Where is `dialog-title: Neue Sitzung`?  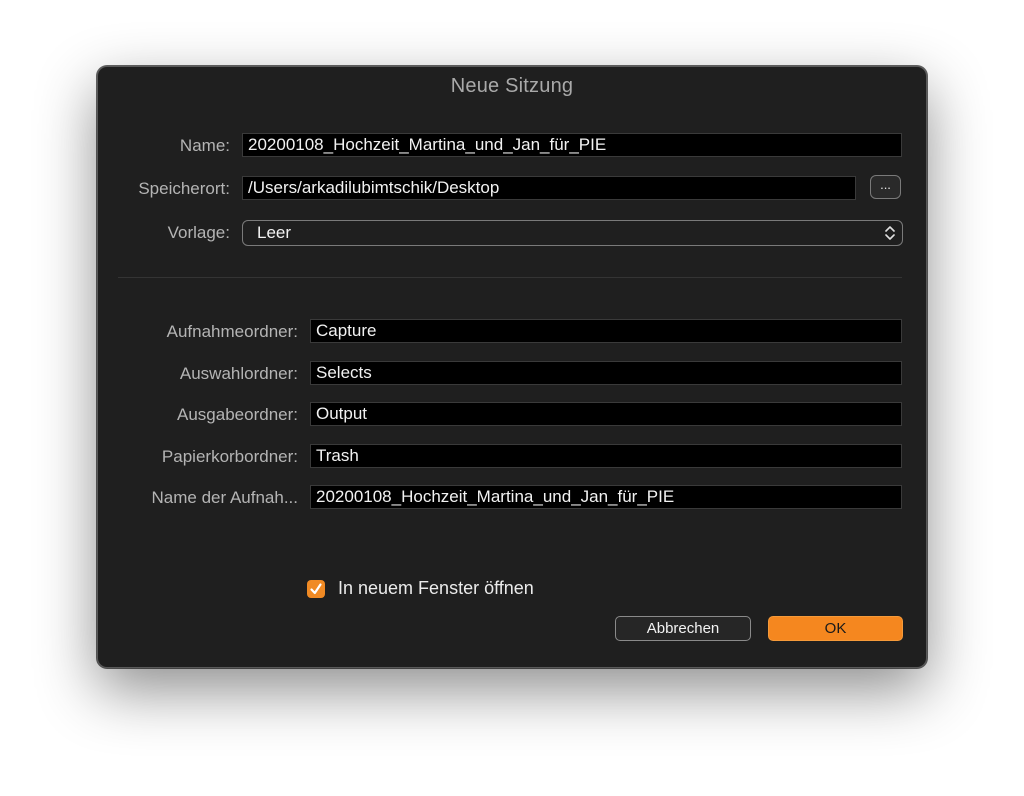
dialog-title: Neue Sitzung is located at coordinates (512, 86).